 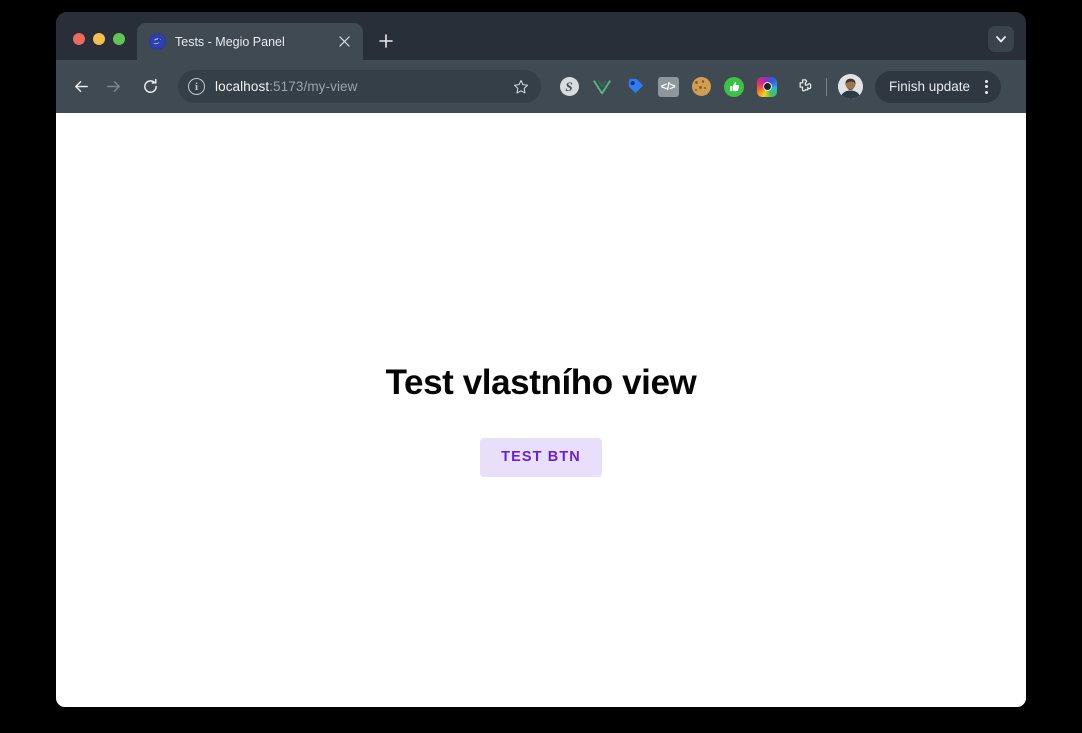 I want to click on tab-strip: Tests - Megio Panel, so click(x=541, y=36).